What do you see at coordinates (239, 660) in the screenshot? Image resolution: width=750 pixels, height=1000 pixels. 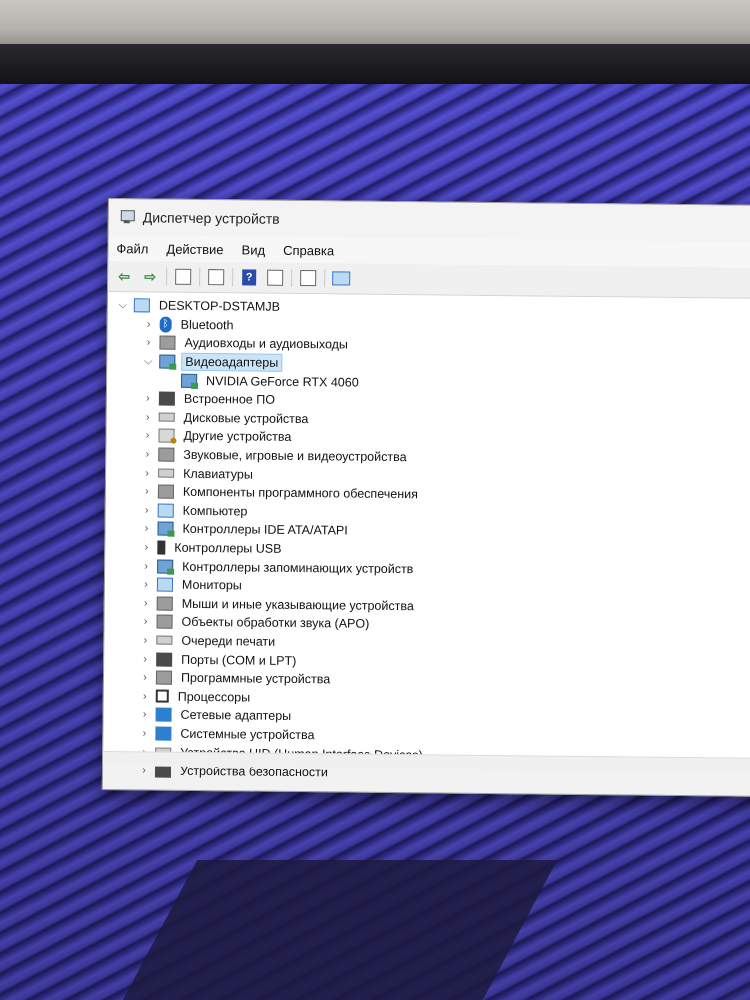 I see `tree-item-label: Порты (COM и LPT)` at bounding box center [239, 660].